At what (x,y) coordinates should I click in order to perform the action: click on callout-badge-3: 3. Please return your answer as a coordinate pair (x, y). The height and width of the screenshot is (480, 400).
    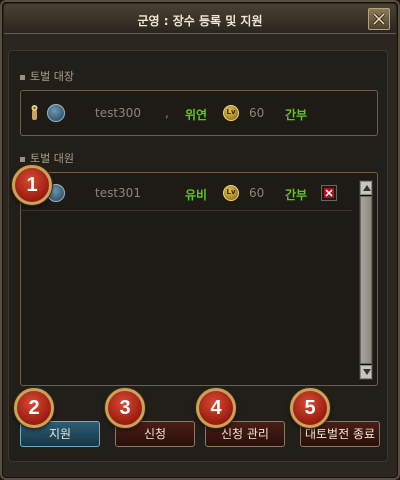
    Looking at the image, I should click on (125, 408).